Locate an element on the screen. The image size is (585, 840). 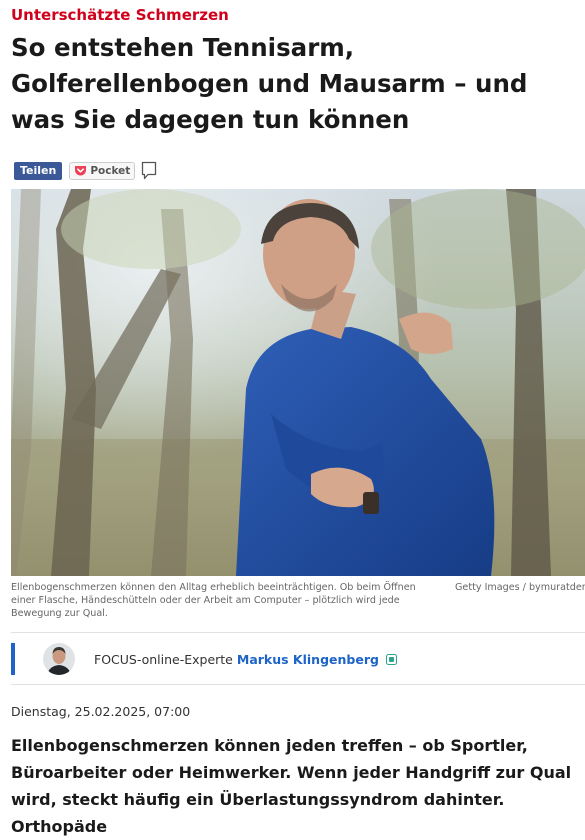
share-button: Teilen is located at coordinates (38, 171).